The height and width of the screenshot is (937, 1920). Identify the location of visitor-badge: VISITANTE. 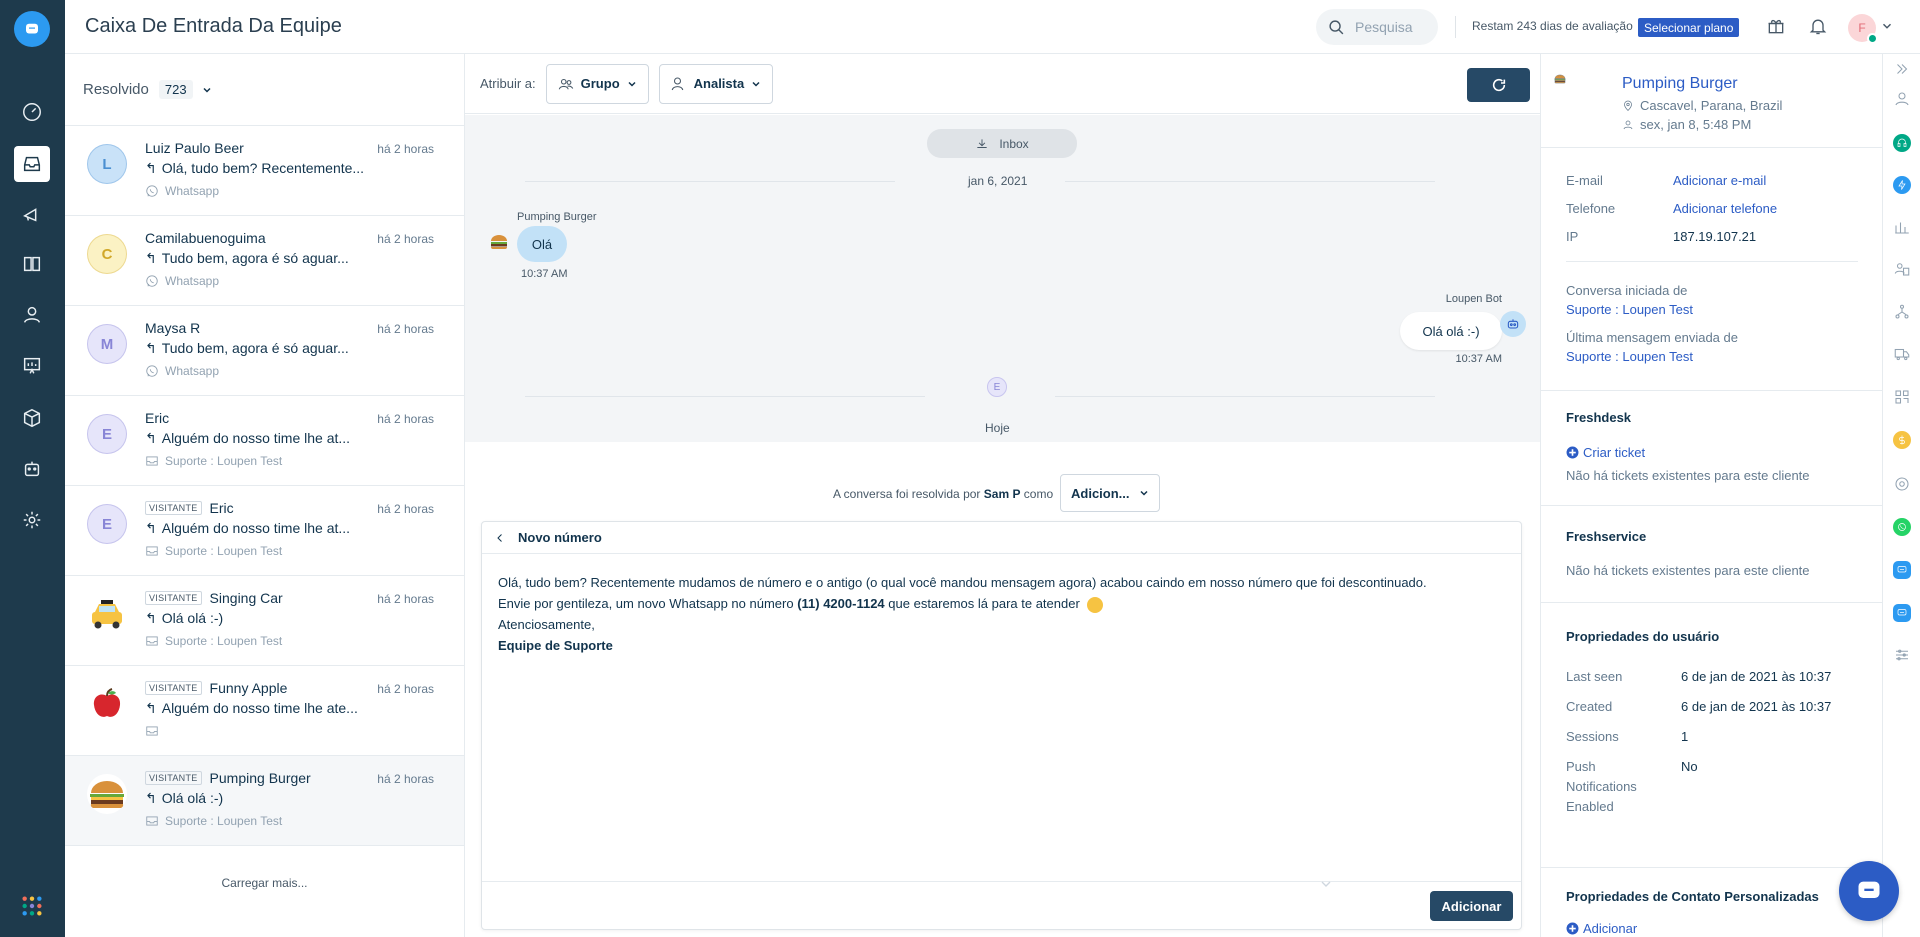
(173, 778).